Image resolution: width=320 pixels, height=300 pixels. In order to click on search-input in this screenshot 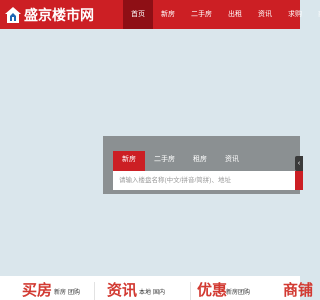, I will do `click(204, 180)`.